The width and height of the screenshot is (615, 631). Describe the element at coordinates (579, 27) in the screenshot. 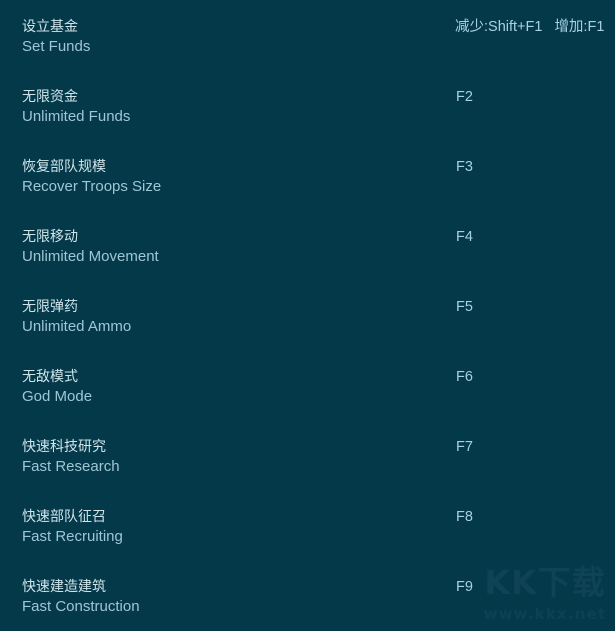

I see `cheat-hotkey-increase: 增加:F1` at that location.